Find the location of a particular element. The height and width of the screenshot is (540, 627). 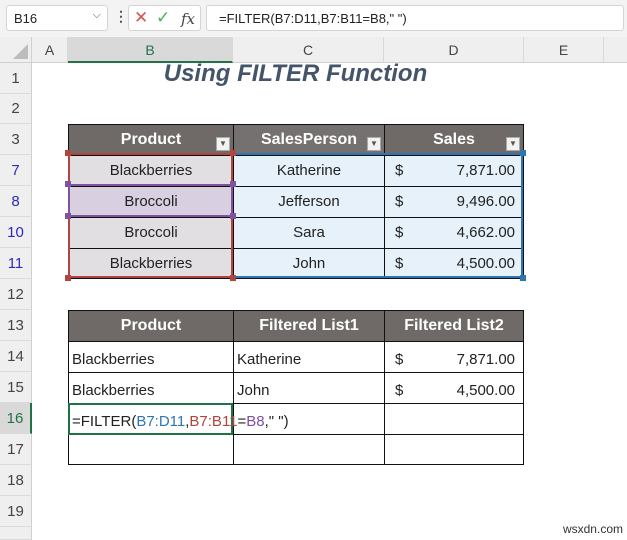

sales-value: 7,871.00 is located at coordinates (485, 170).